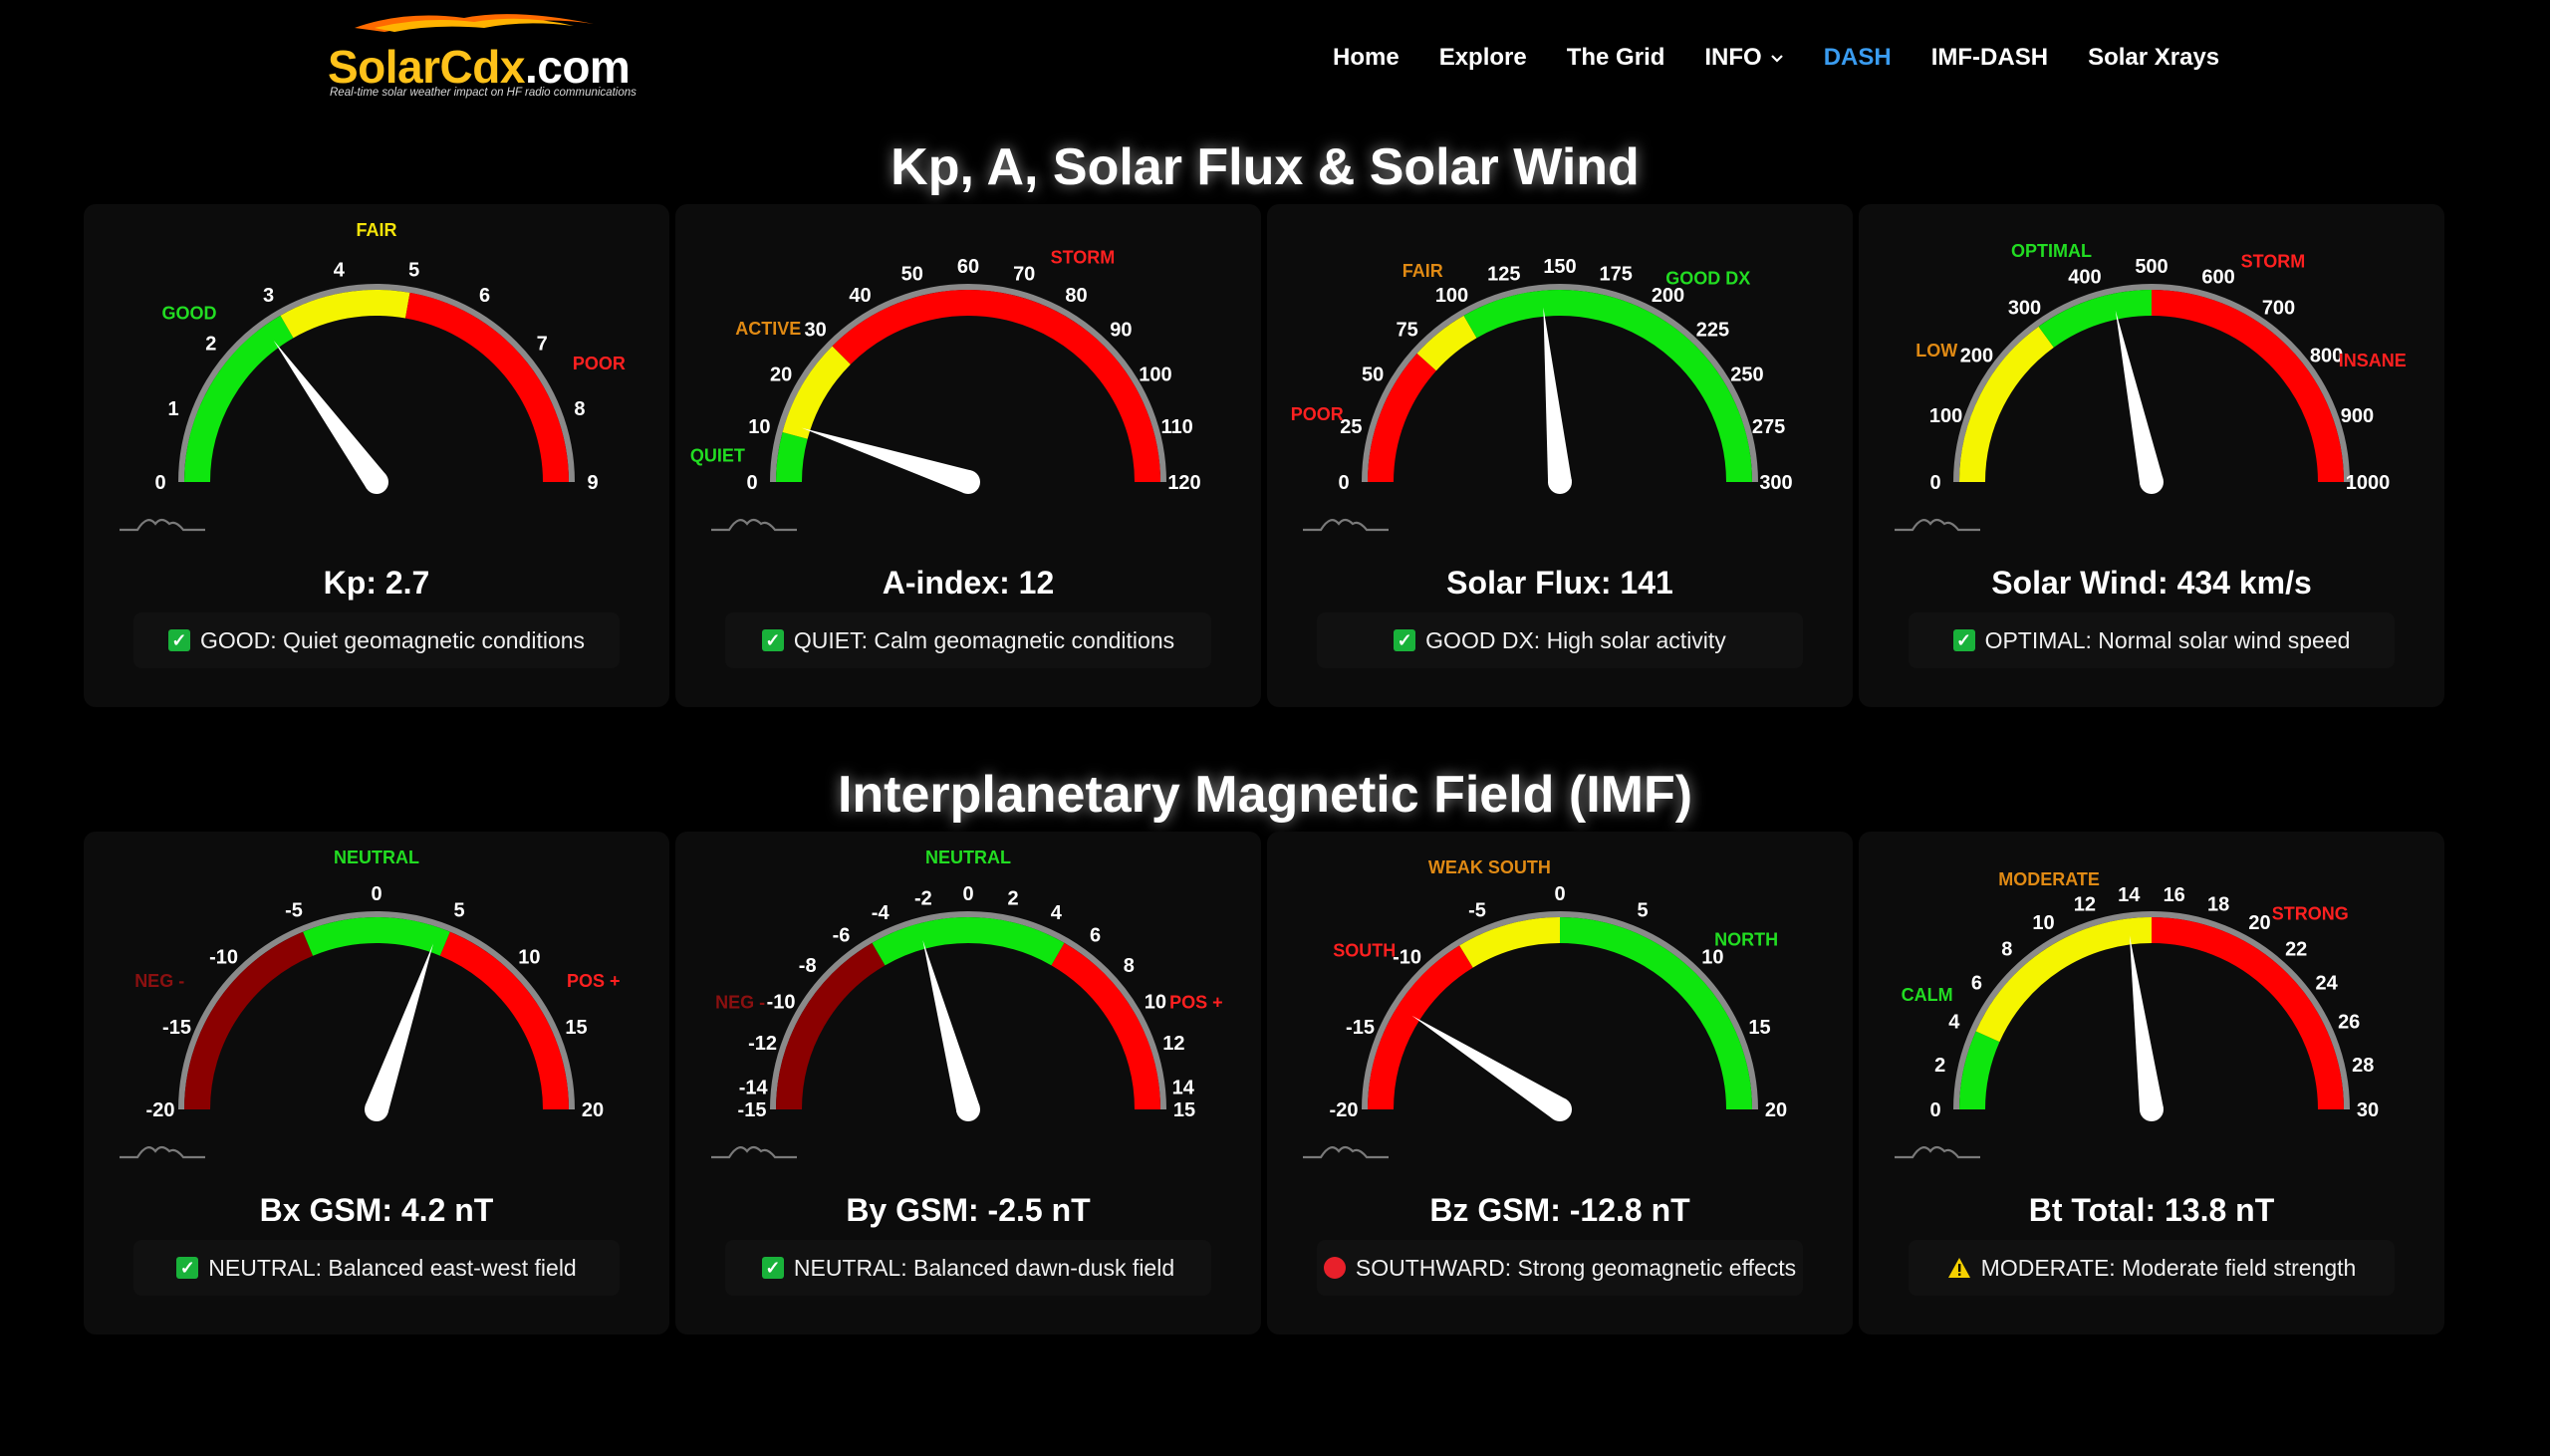 This screenshot has height=1456, width=2550. I want to click on zone-label: LOW, so click(1936, 351).